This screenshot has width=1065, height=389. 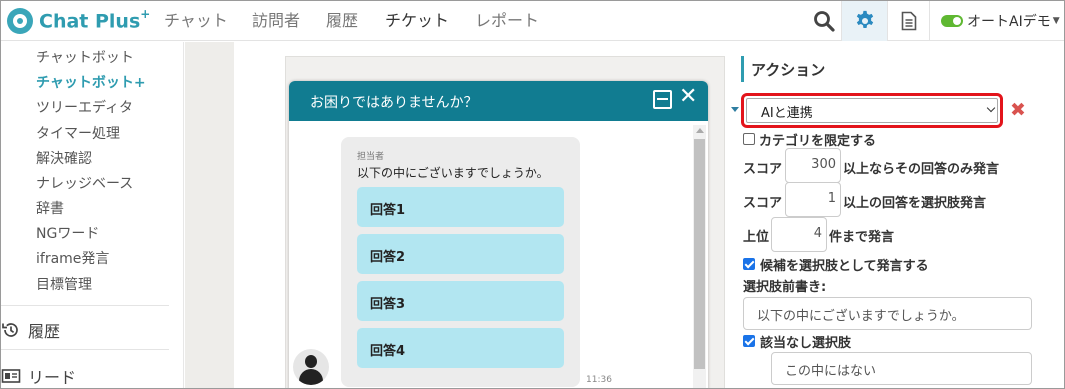 I want to click on candidates-label: 候補を選択肢として発言する, so click(x=844, y=266).